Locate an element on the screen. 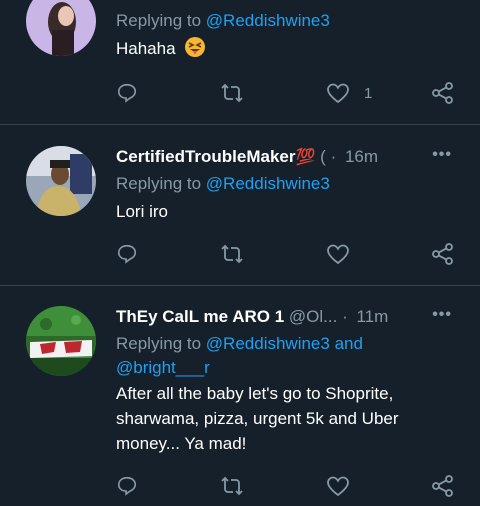 Image resolution: width=480 pixels, height=506 pixels. mention-link: @bright___r is located at coordinates (163, 367).